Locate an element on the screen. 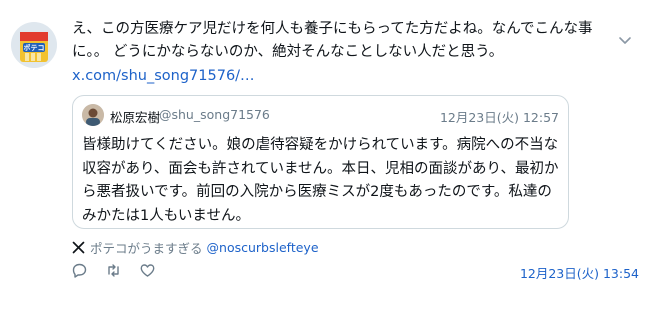  heart-icon is located at coordinates (147, 270).